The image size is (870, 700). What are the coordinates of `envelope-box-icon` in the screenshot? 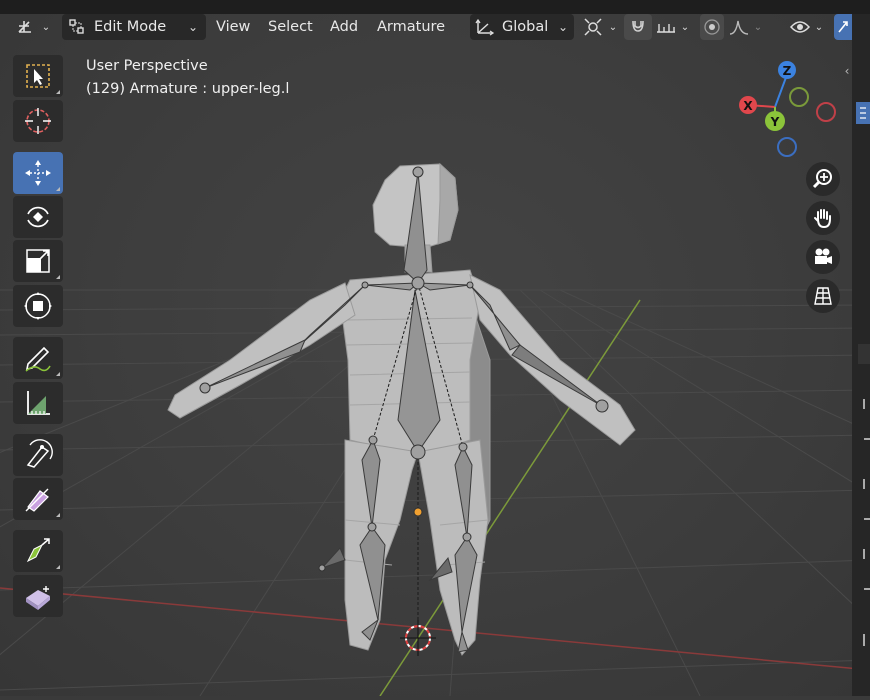 It's located at (38, 598).